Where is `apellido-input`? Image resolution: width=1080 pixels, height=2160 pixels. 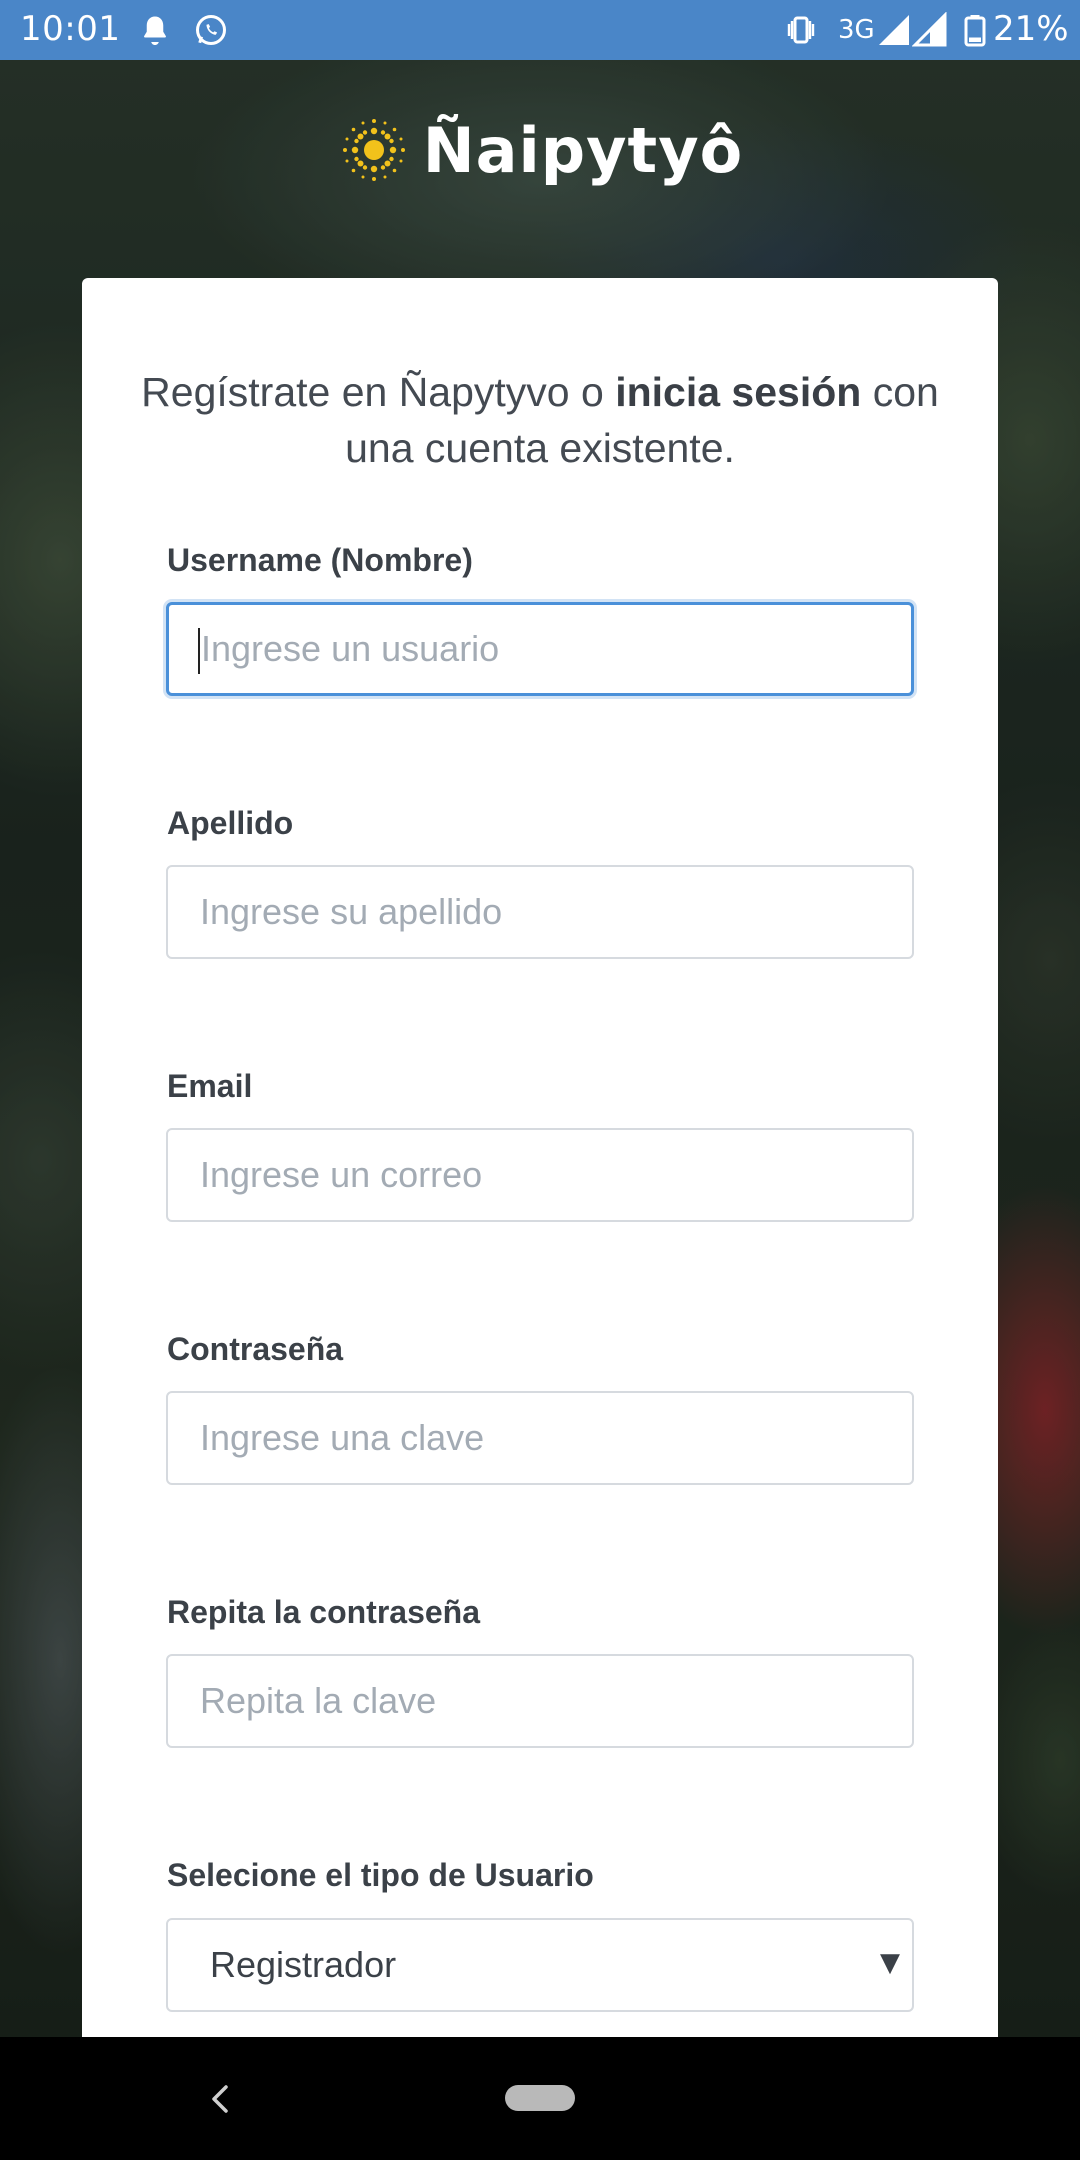 apellido-input is located at coordinates (540, 912).